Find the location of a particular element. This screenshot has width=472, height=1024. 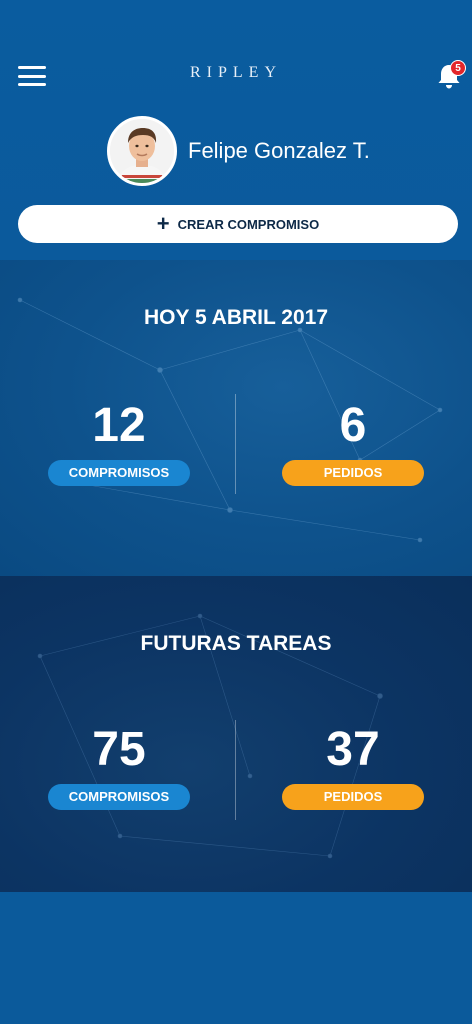

notification-count-badge: 5 is located at coordinates (458, 68).